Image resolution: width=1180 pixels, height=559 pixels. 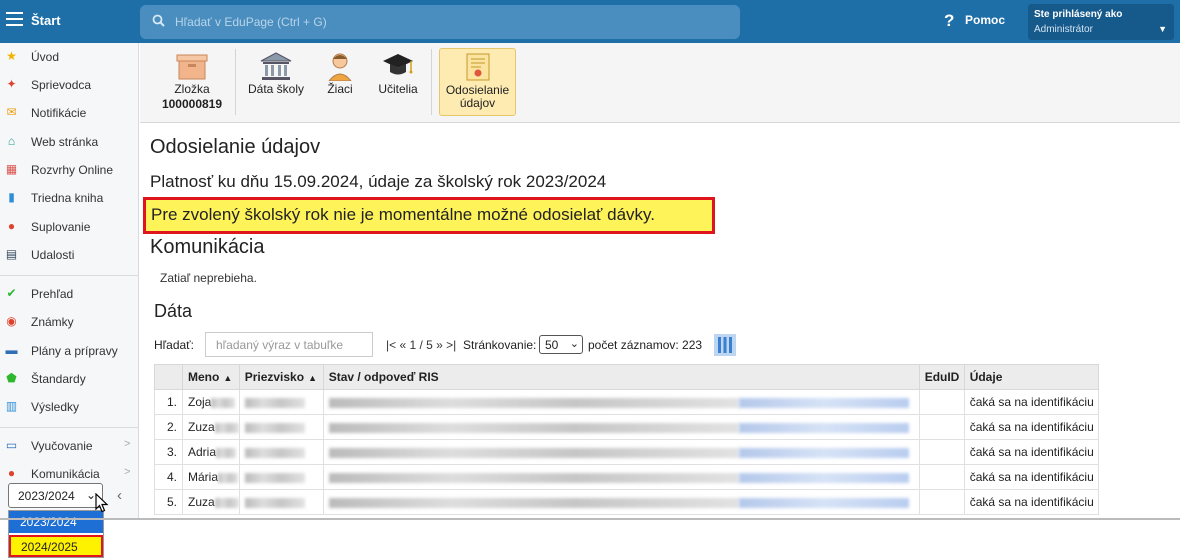 I want to click on student-icon, so click(x=340, y=67).